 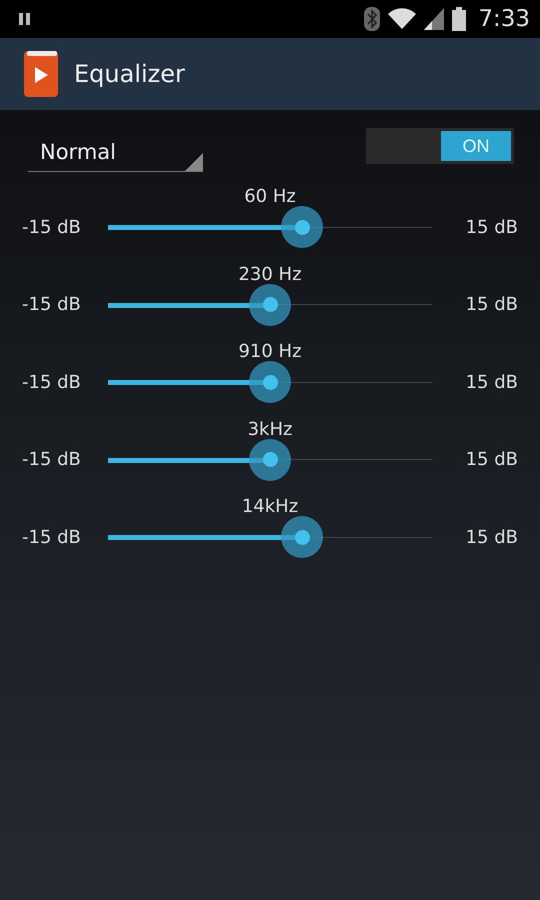 I want to click on switch-knob: ON, so click(x=476, y=146).